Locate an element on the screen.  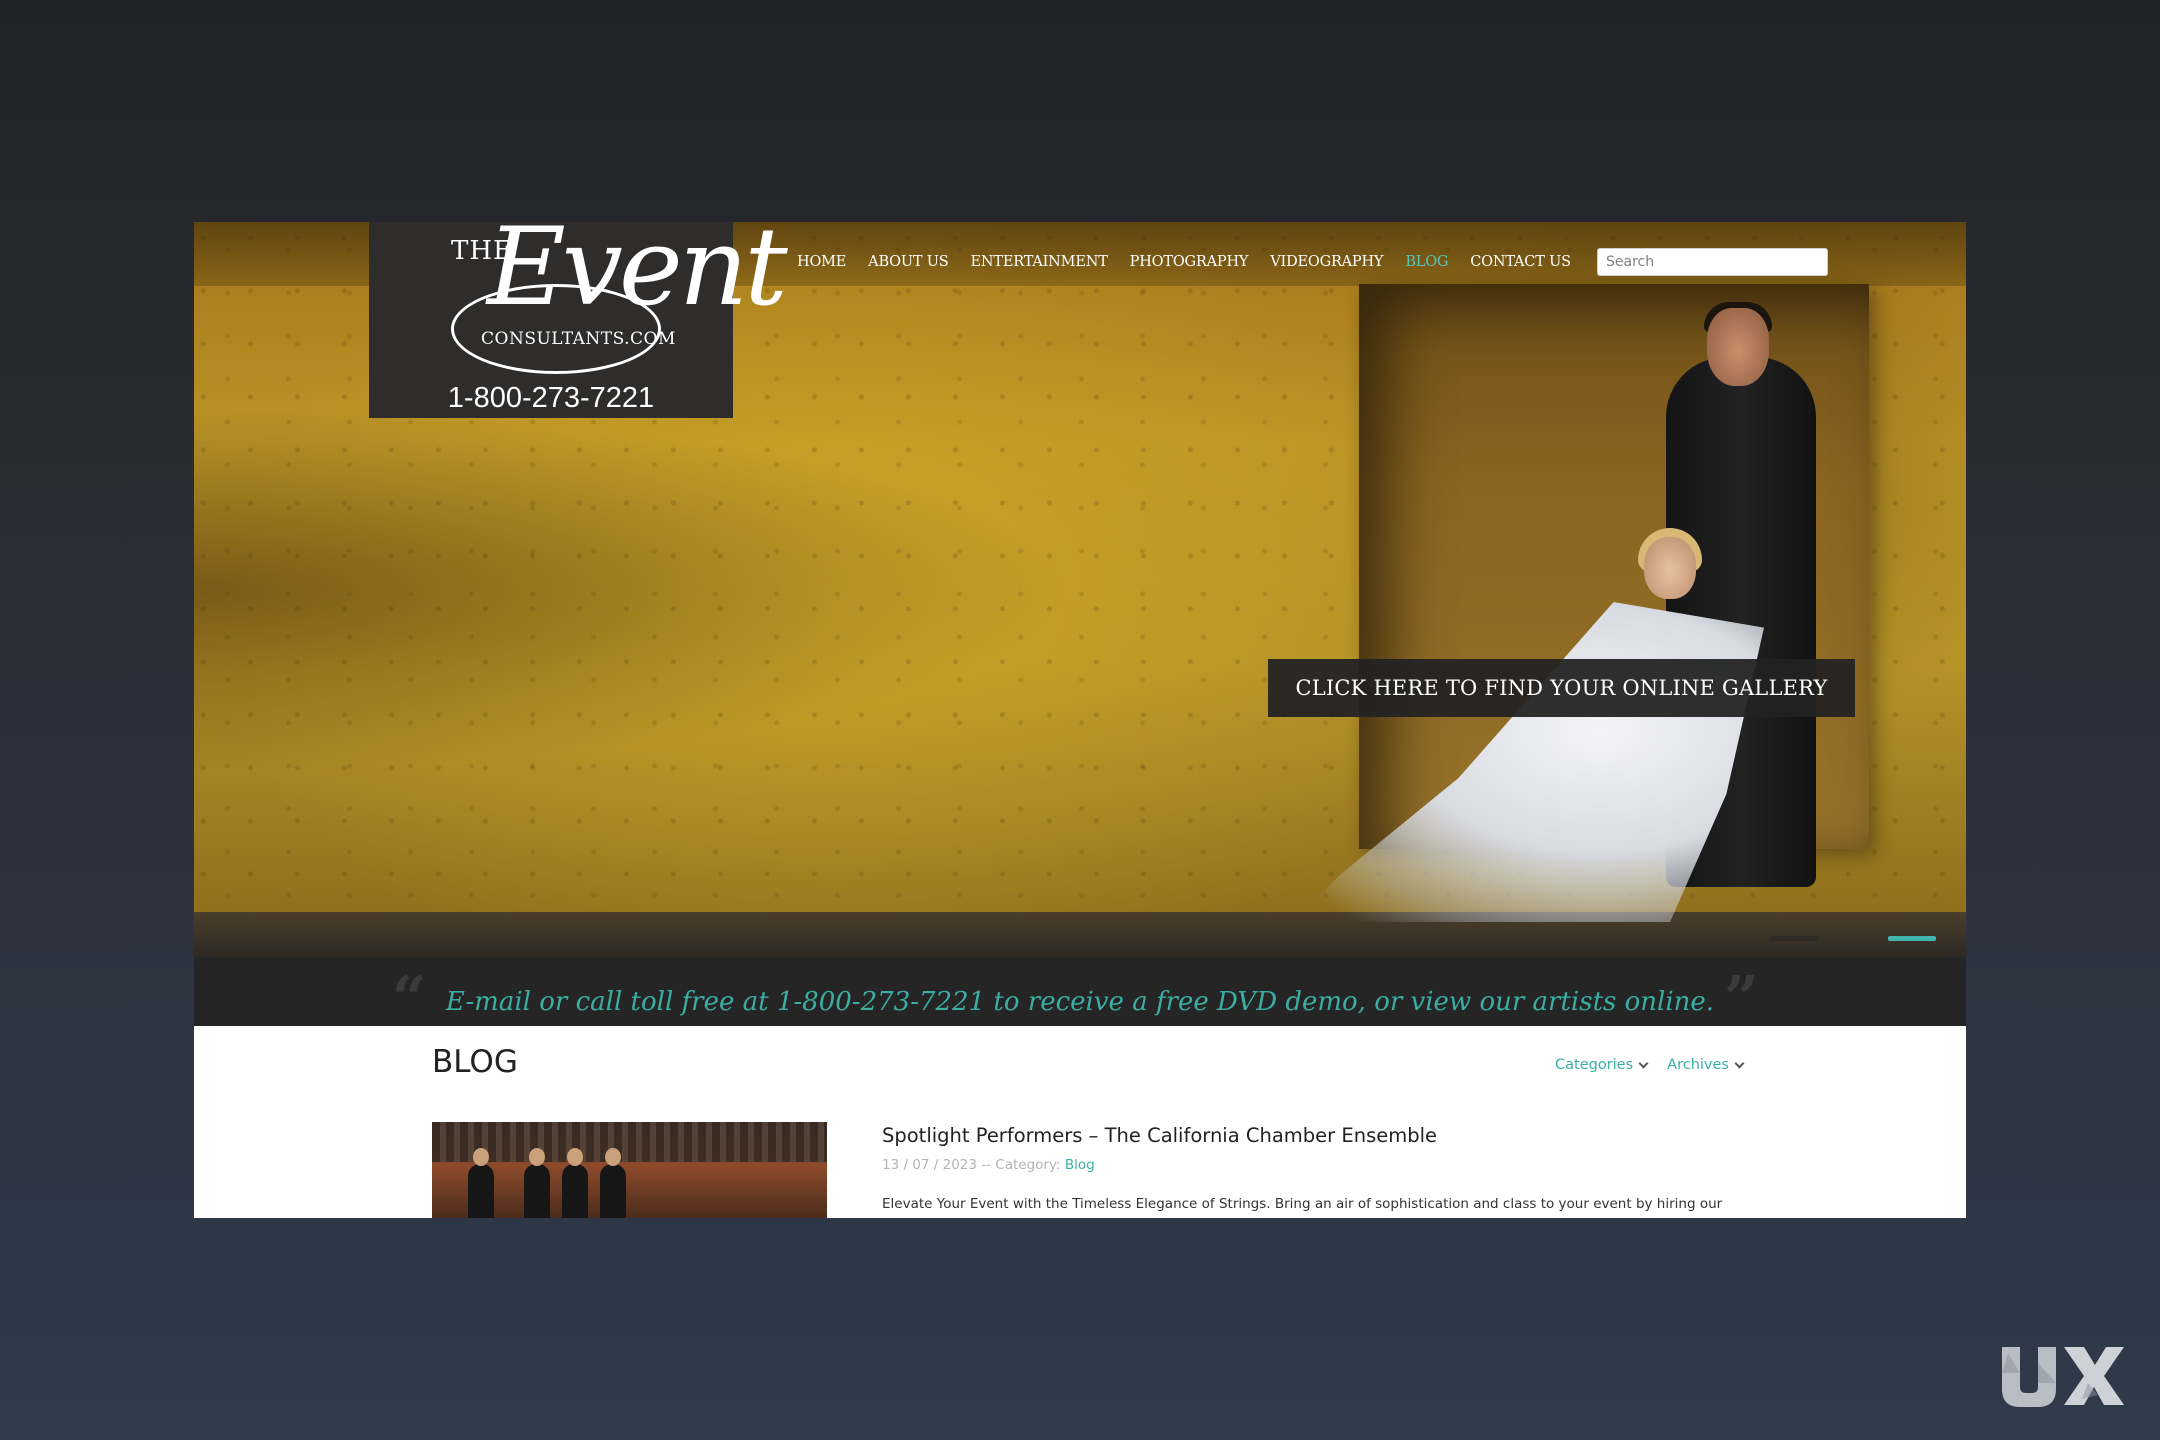
page-title: BLOG is located at coordinates (475, 1062).